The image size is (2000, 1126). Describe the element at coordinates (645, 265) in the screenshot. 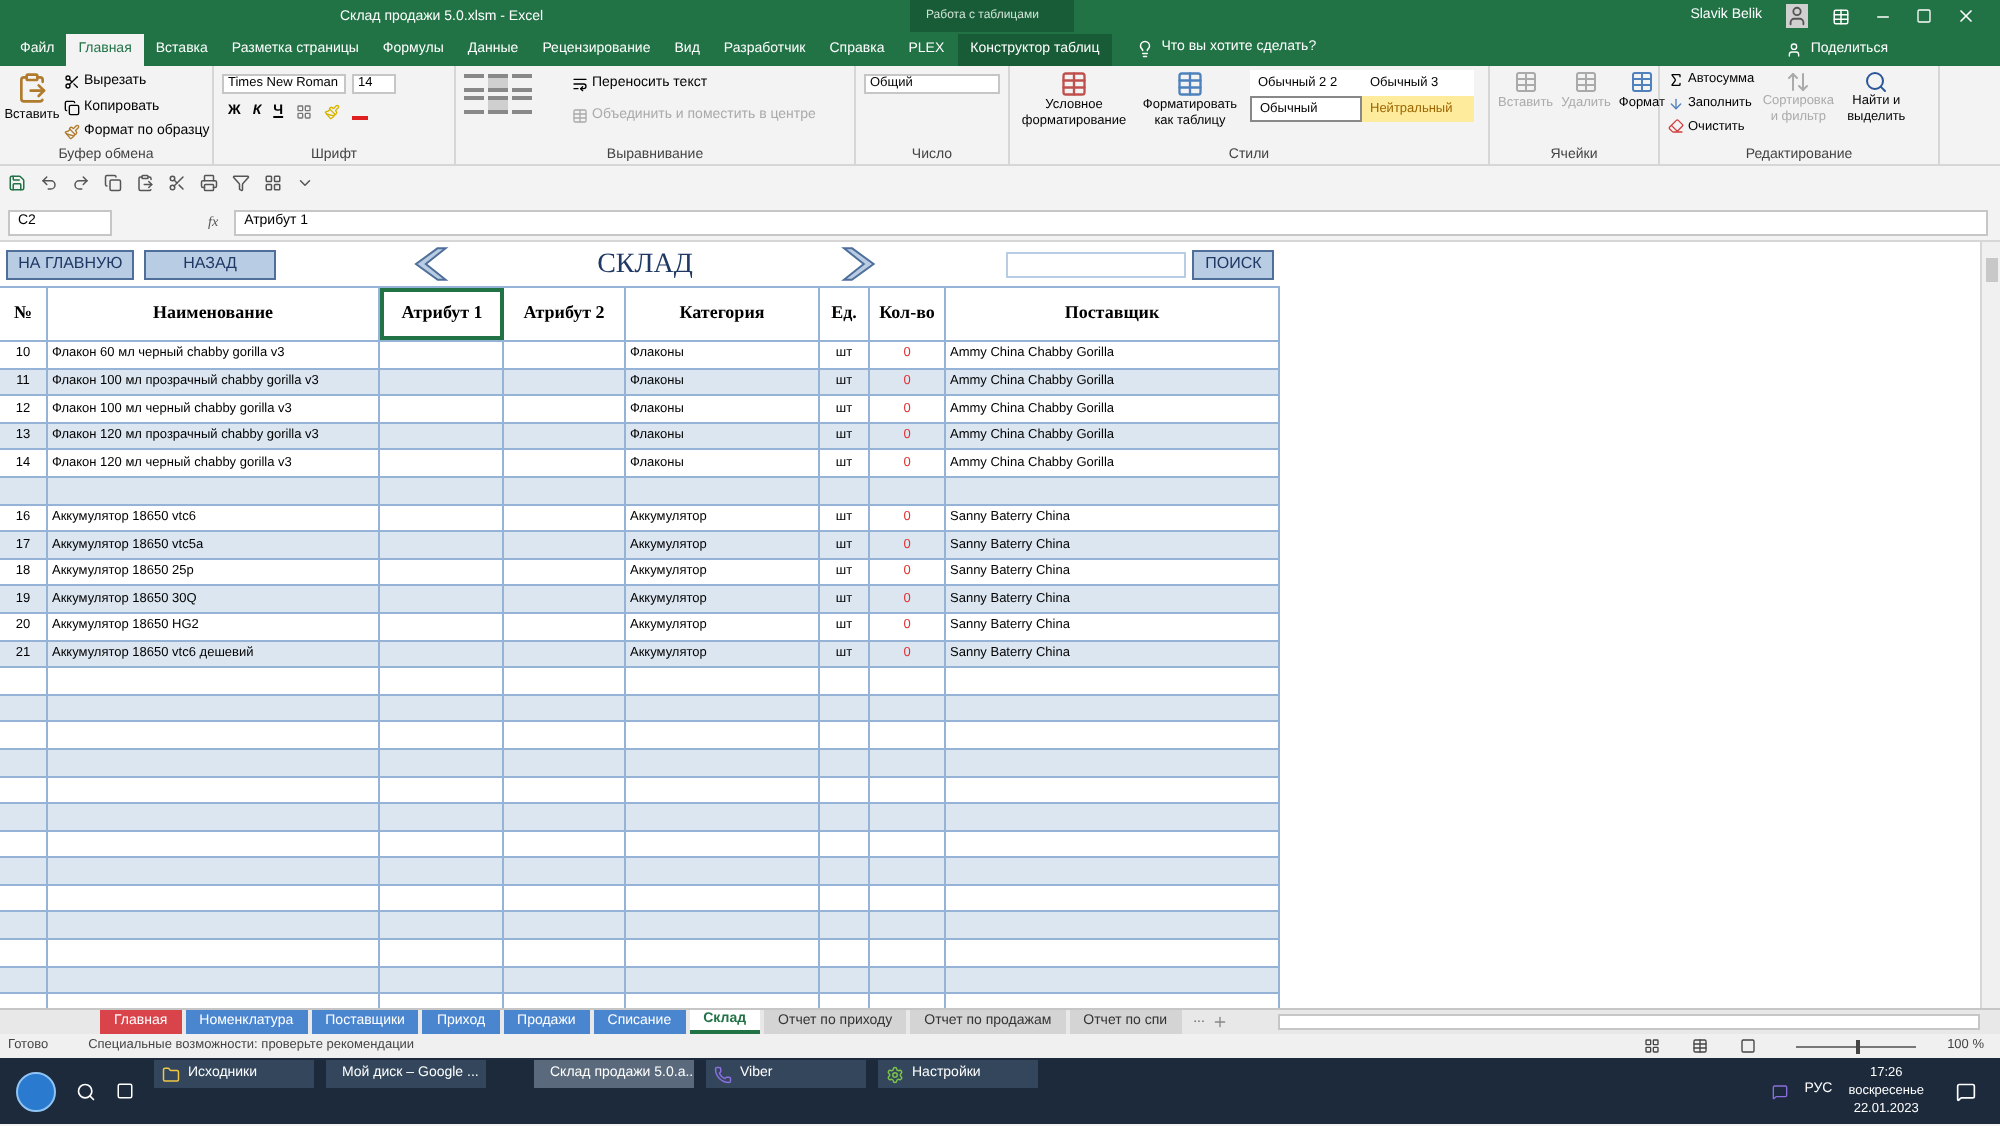

I see `sheet-title: СКЛАД` at that location.